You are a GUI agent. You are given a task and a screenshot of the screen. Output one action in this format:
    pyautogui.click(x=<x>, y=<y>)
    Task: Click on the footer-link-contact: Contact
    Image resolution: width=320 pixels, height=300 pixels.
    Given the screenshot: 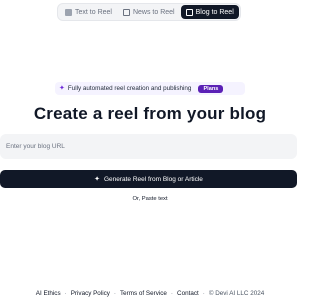 What is the action you would take?
    pyautogui.click(x=188, y=293)
    